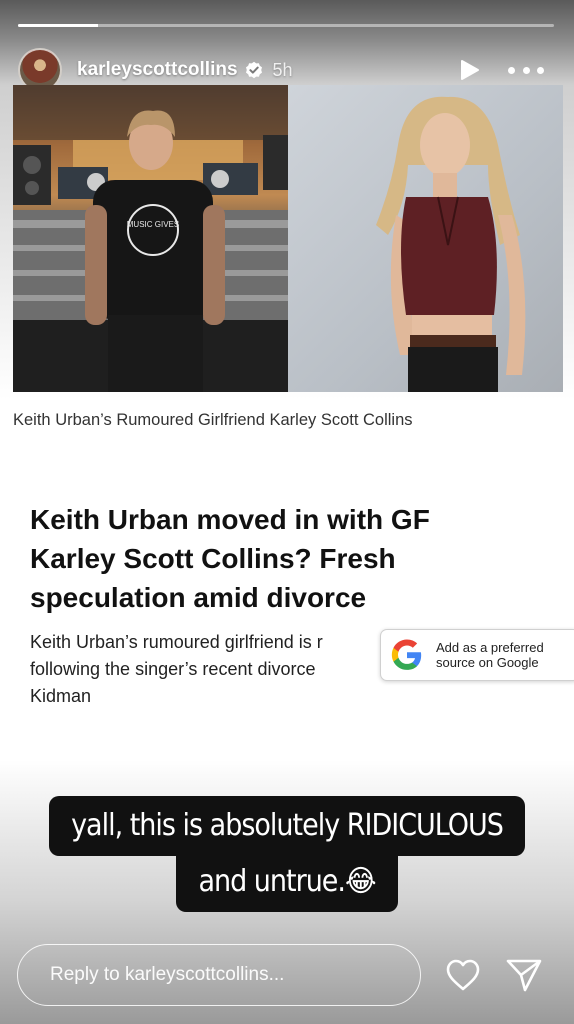 This screenshot has height=1024, width=574. What do you see at coordinates (287, 826) in the screenshot?
I see `story-caption-line: yall, this is absolutely RIDICULOUS` at bounding box center [287, 826].